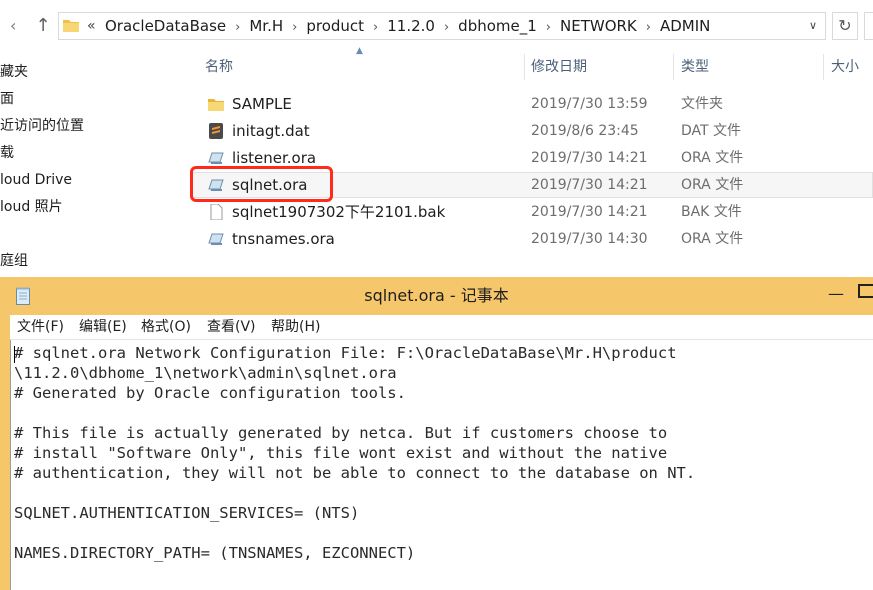  I want to click on blank-file-icon, so click(216, 212).